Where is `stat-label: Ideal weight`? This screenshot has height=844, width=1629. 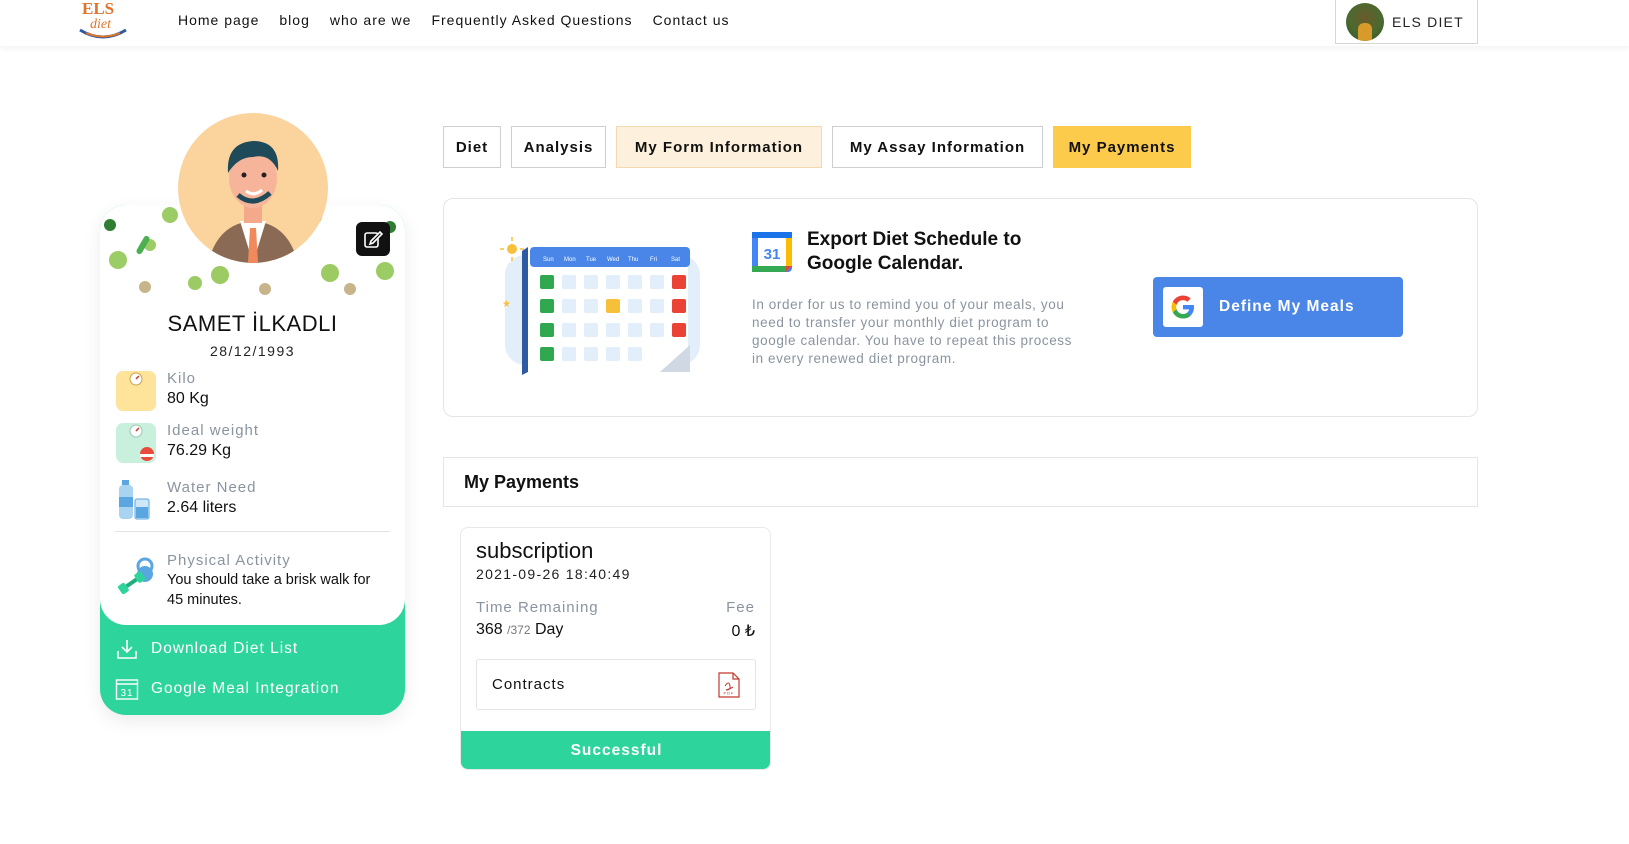 stat-label: Ideal weight is located at coordinates (213, 430).